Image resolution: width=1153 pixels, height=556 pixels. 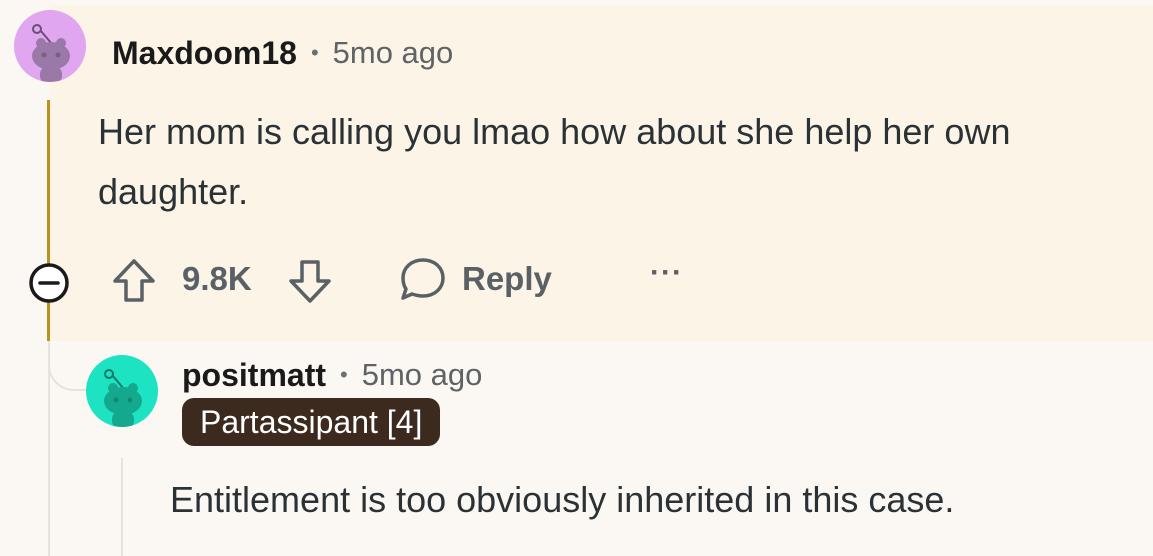 I want to click on reply-label: Reply, so click(x=507, y=278).